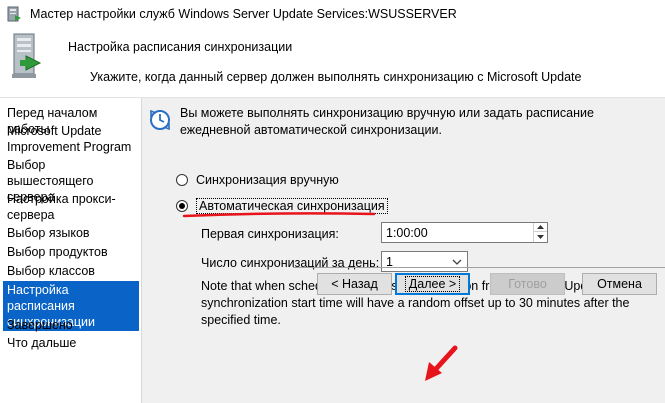  I want to click on first-sync-time-value: 1:00:00, so click(407, 233).